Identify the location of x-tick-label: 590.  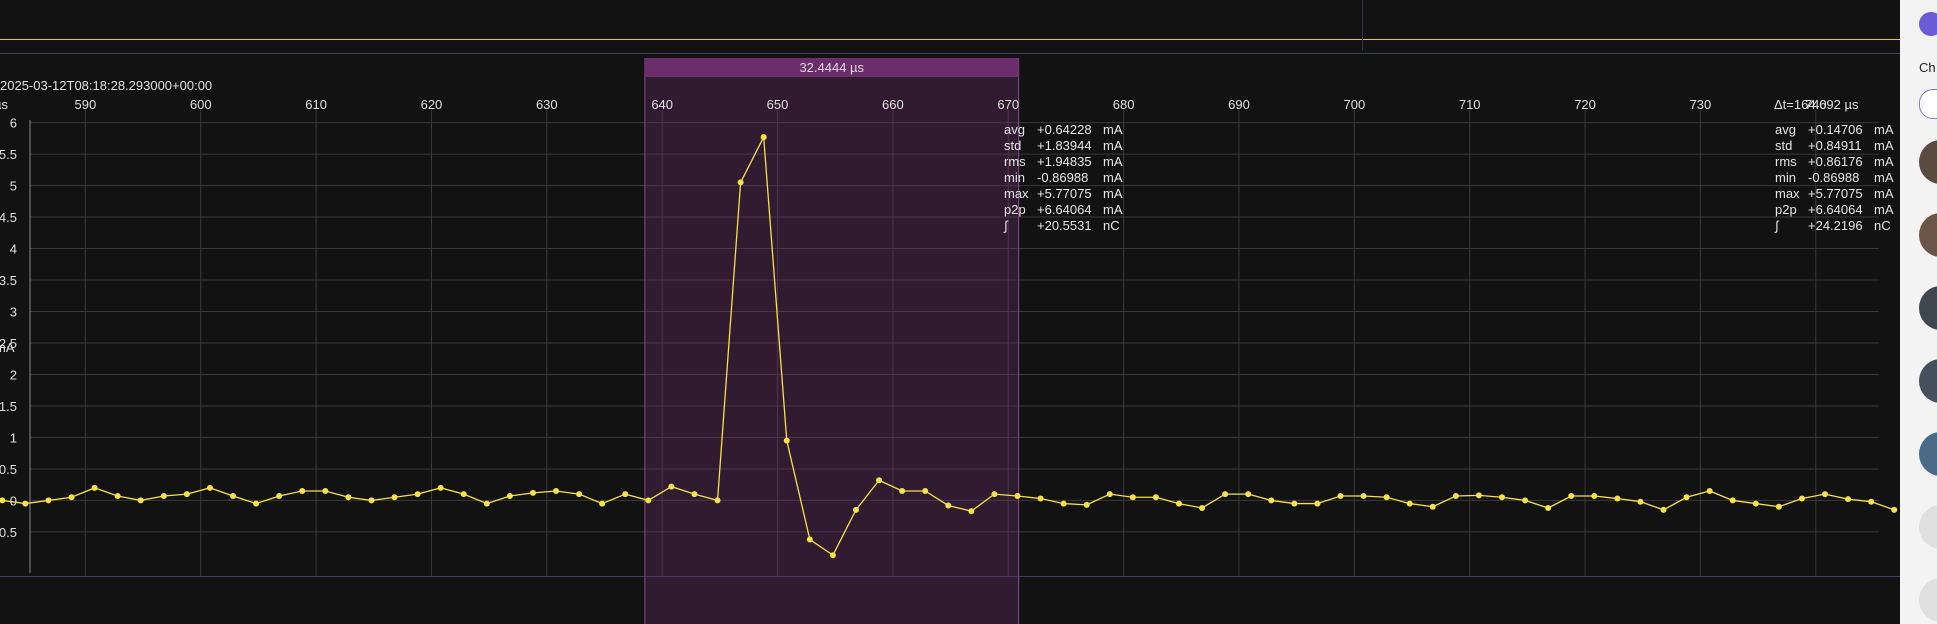
(86, 104).